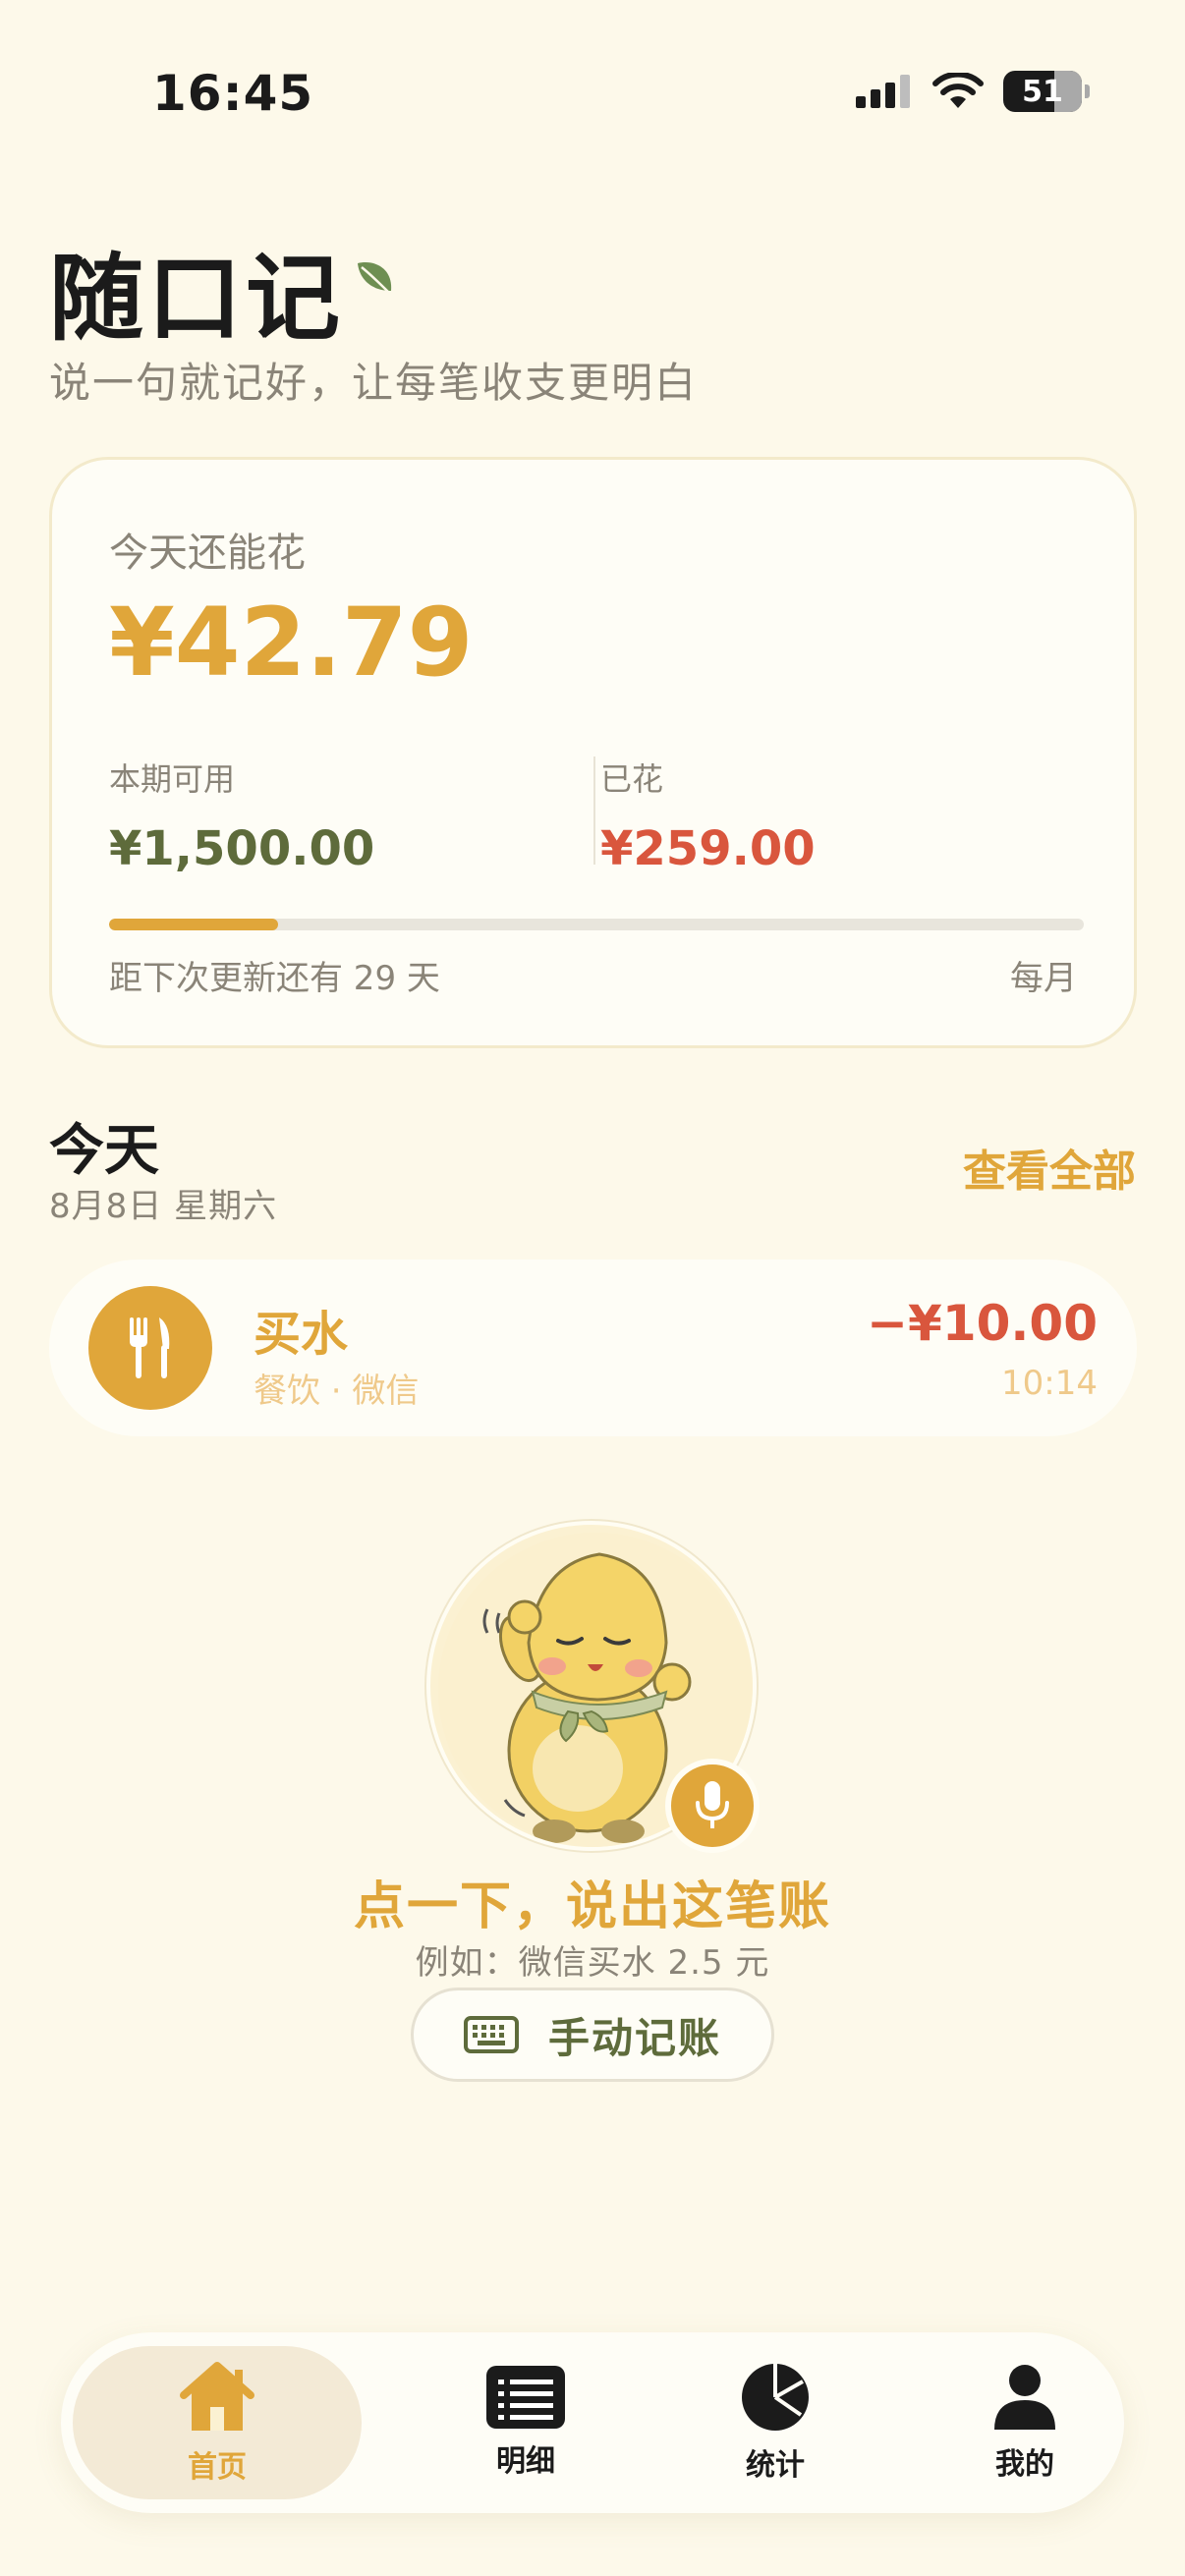 The height and width of the screenshot is (2576, 1185). Describe the element at coordinates (592, 1906) in the screenshot. I see `voice-prompt: 点一下，说出这笔账` at that location.